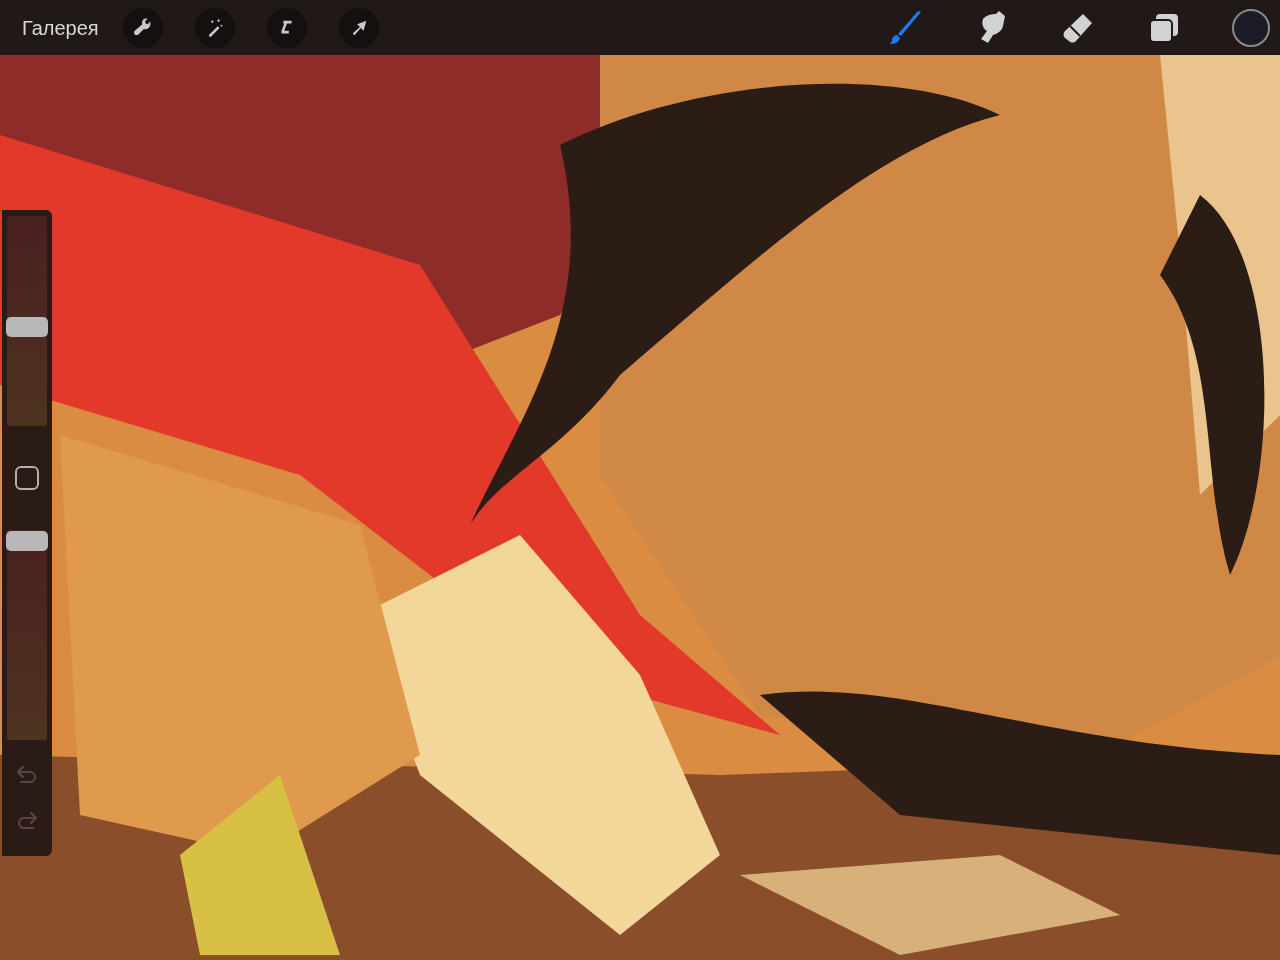  I want to click on brush-size-slider, so click(27, 321).